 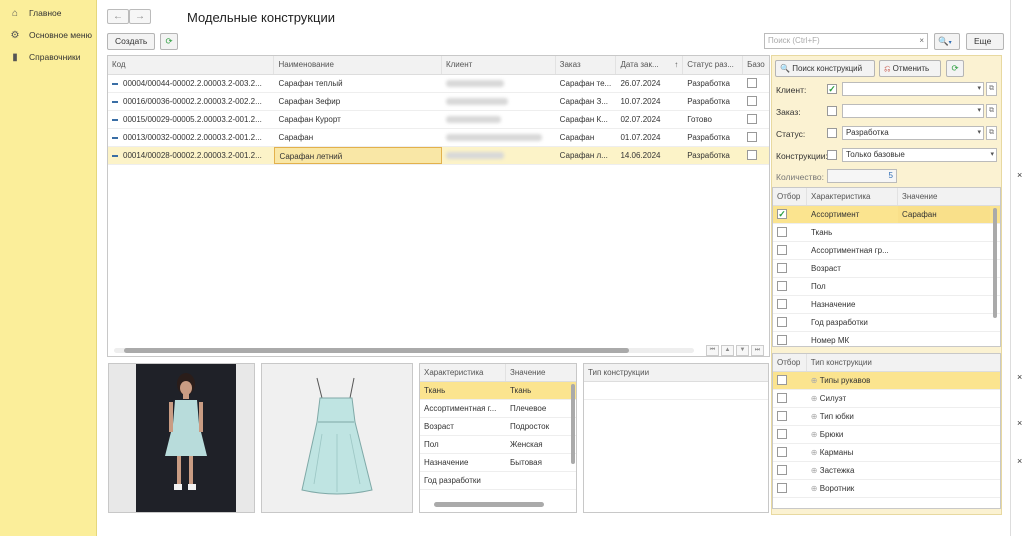 What do you see at coordinates (358, 155) in the screenshot?
I see `cell-name: Сарафан летний` at bounding box center [358, 155].